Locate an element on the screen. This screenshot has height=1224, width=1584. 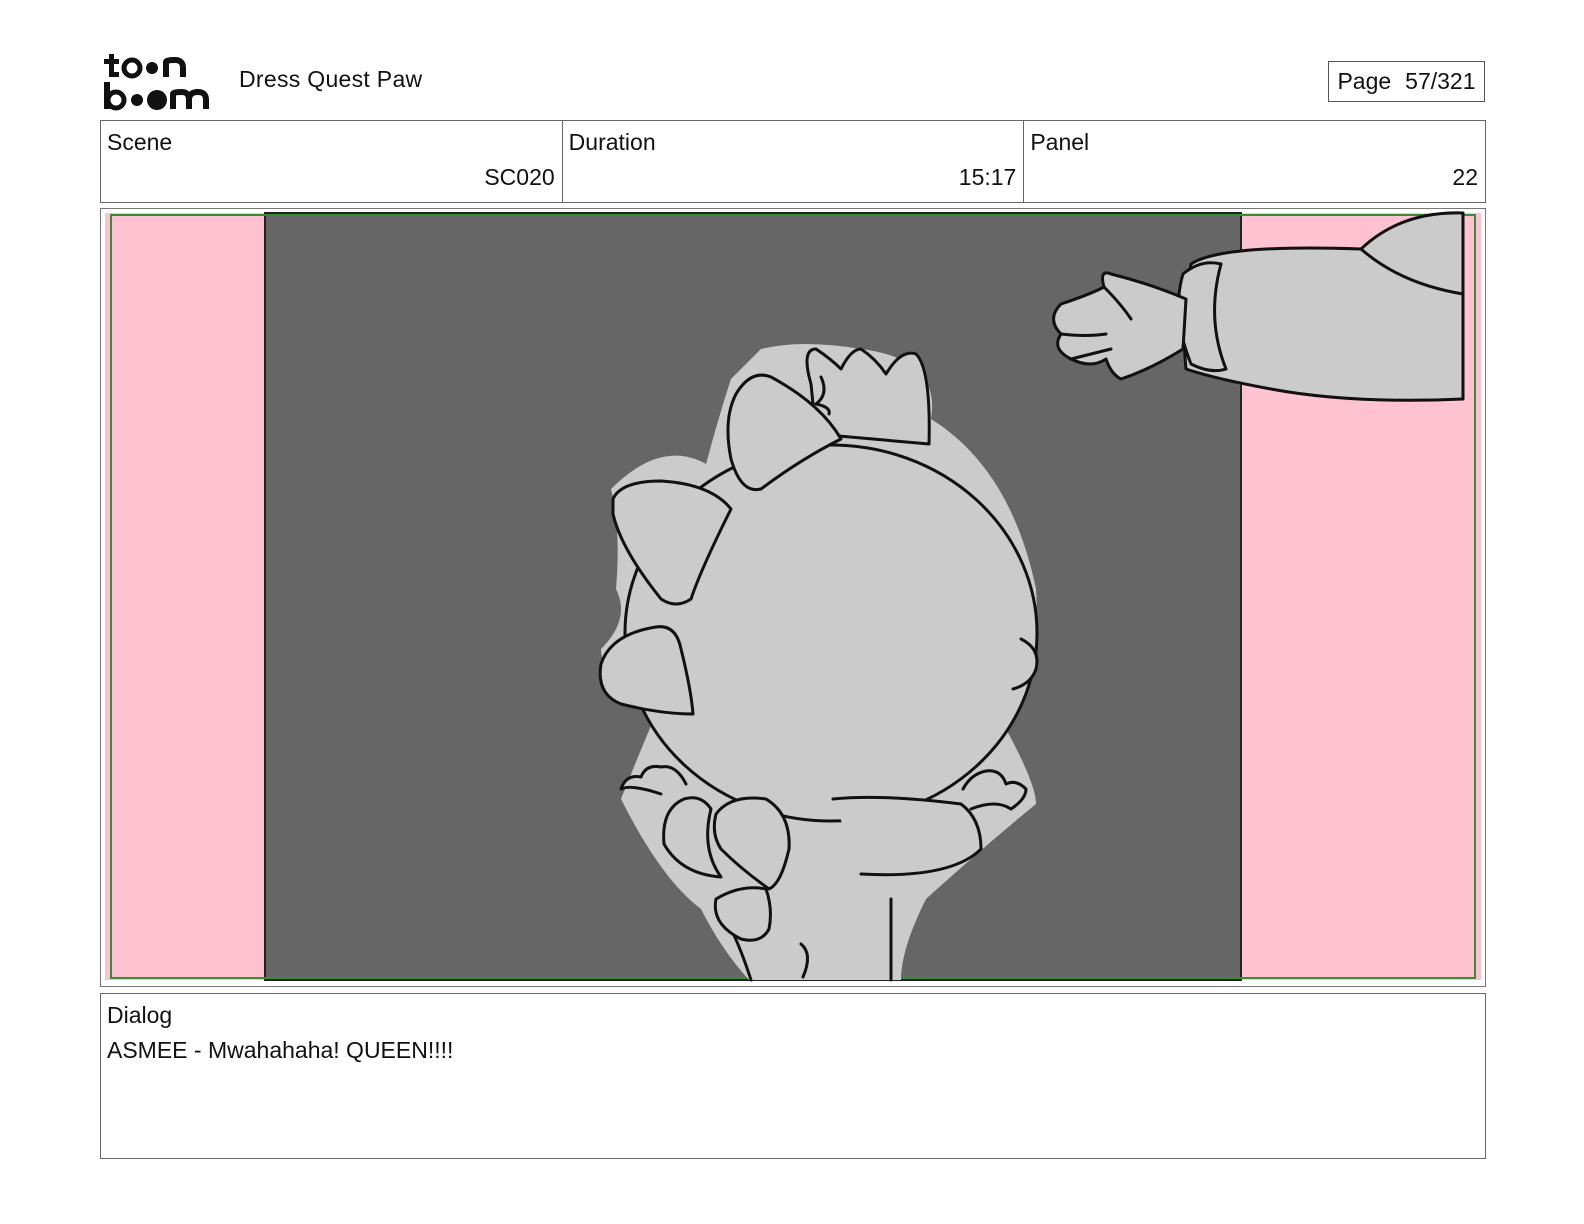
toon-boom-logo is located at coordinates (156, 82).